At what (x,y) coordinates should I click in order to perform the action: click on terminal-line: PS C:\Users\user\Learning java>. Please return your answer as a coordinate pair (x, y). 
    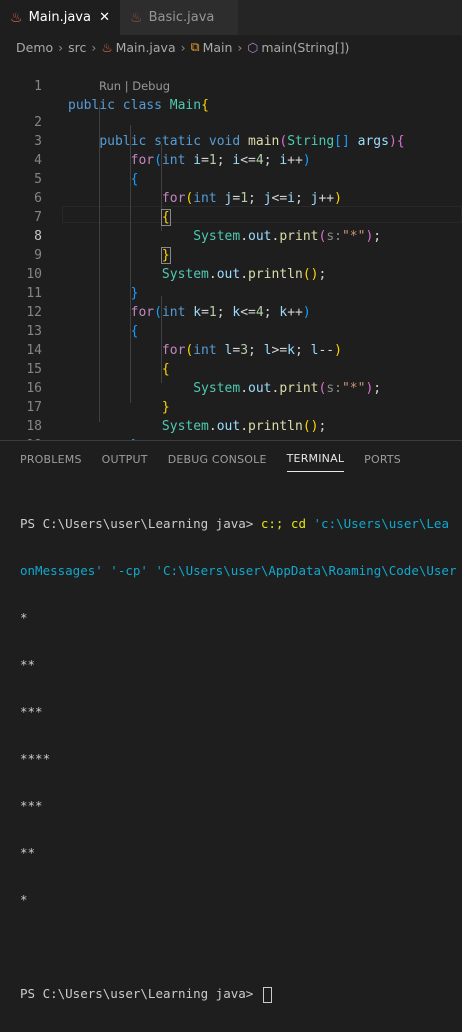
    Looking at the image, I should click on (241, 994).